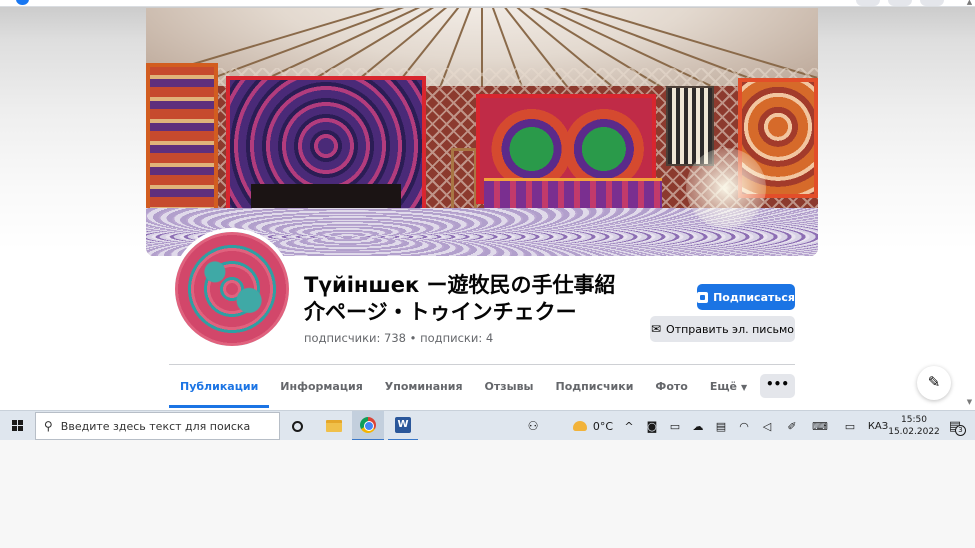 This screenshot has width=975, height=548. I want to click on search-placeholder: Введите здесь текст для поиска, so click(155, 426).